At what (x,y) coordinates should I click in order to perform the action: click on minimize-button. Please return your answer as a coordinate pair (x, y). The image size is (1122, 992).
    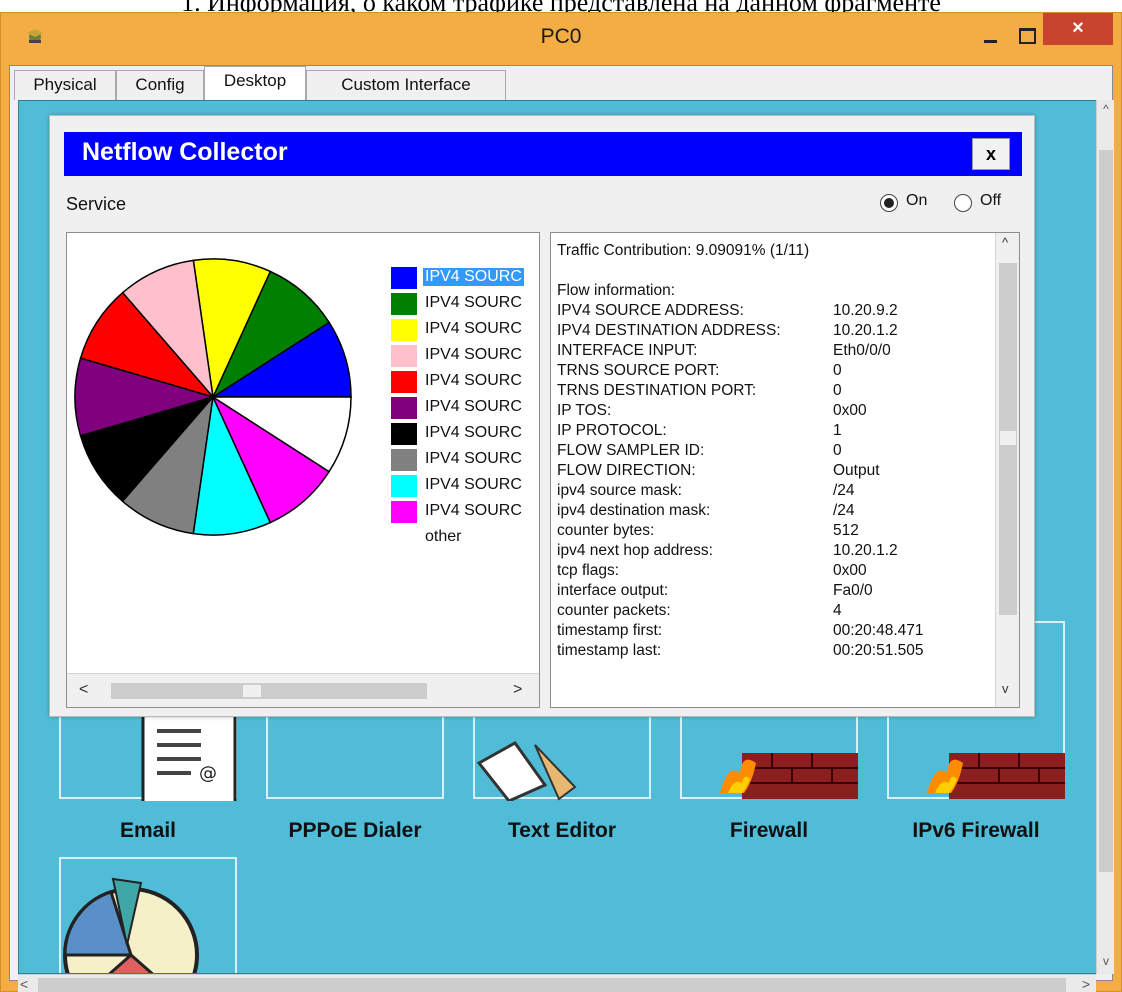
    Looking at the image, I should click on (991, 36).